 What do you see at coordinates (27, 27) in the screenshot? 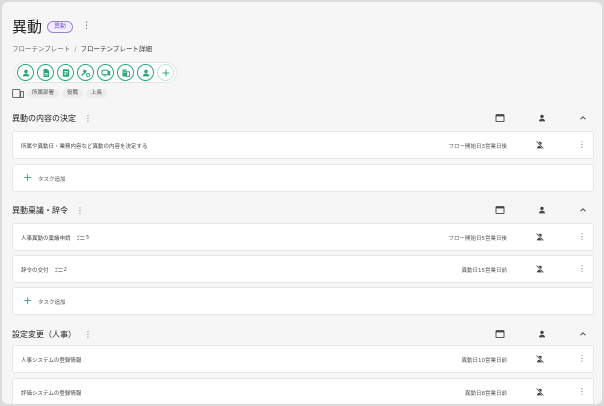
I see `page-title: 異動` at bounding box center [27, 27].